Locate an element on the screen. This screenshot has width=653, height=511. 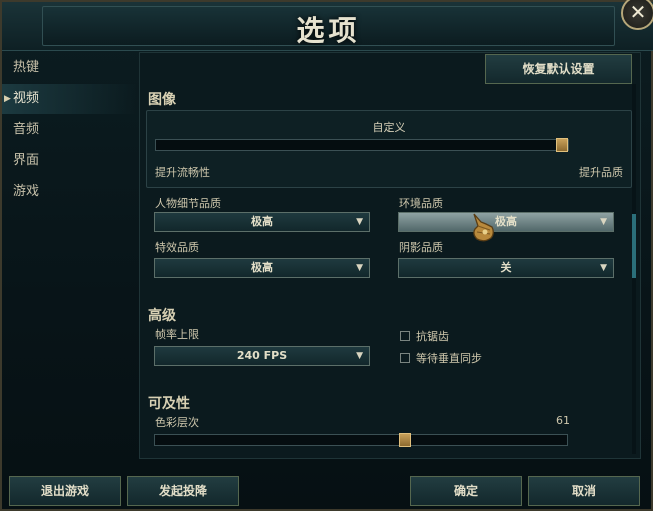
sidebar-item-label: 界面 is located at coordinates (26, 160).